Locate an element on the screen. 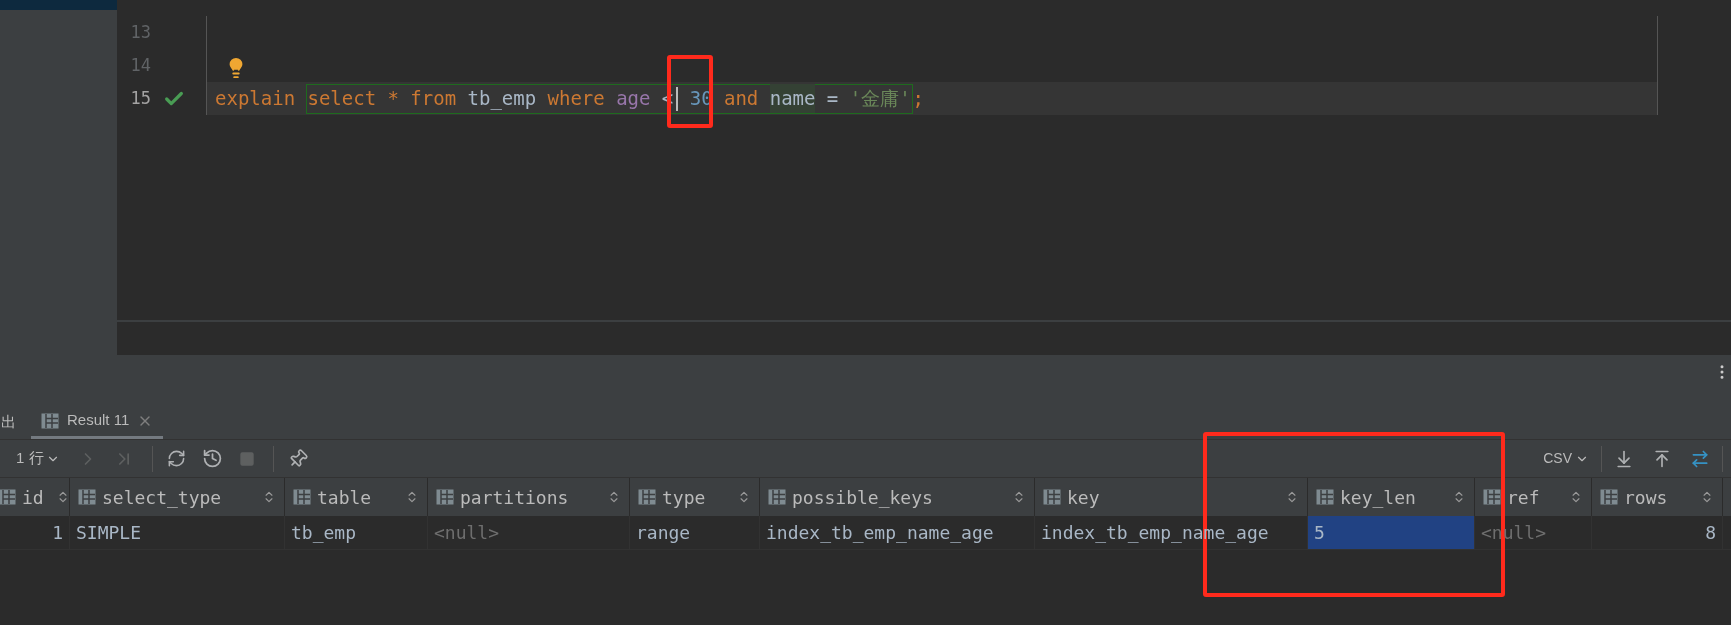 This screenshot has width=1731, height=625. table-cell: 5 is located at coordinates (1391, 532).